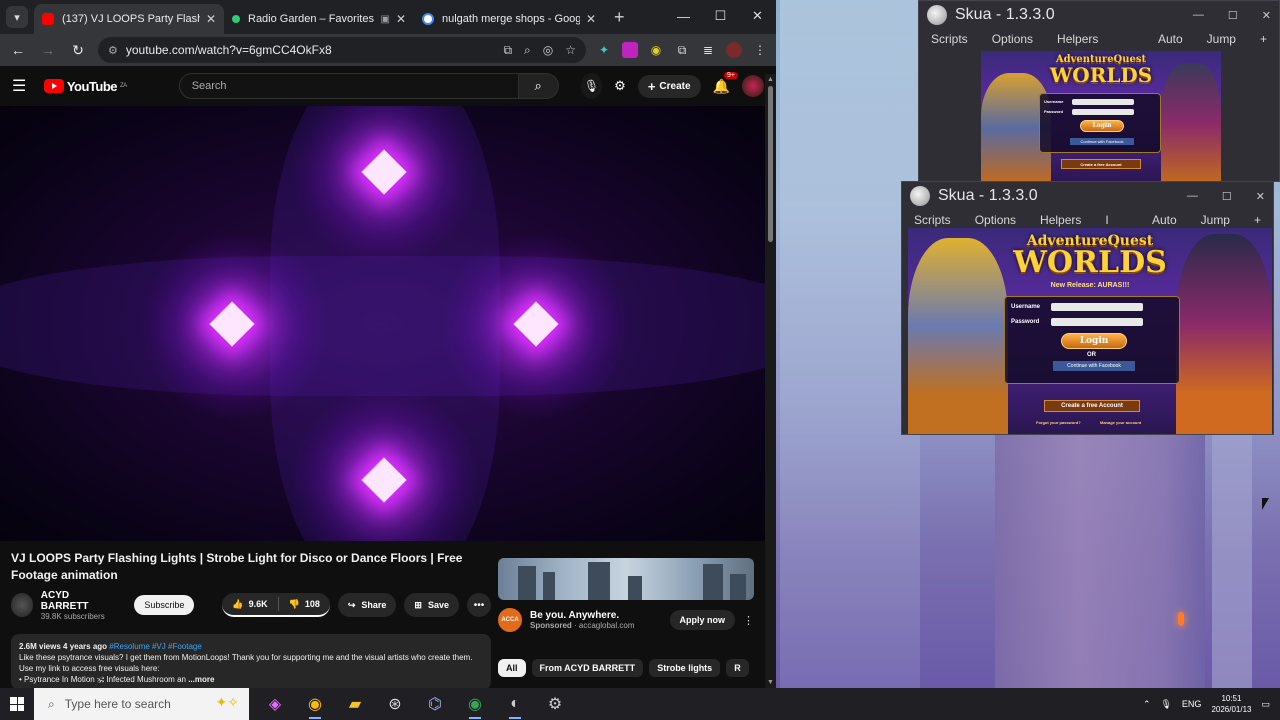 The image size is (1280, 720). What do you see at coordinates (737, 668) in the screenshot?
I see `chip-related: R` at bounding box center [737, 668].